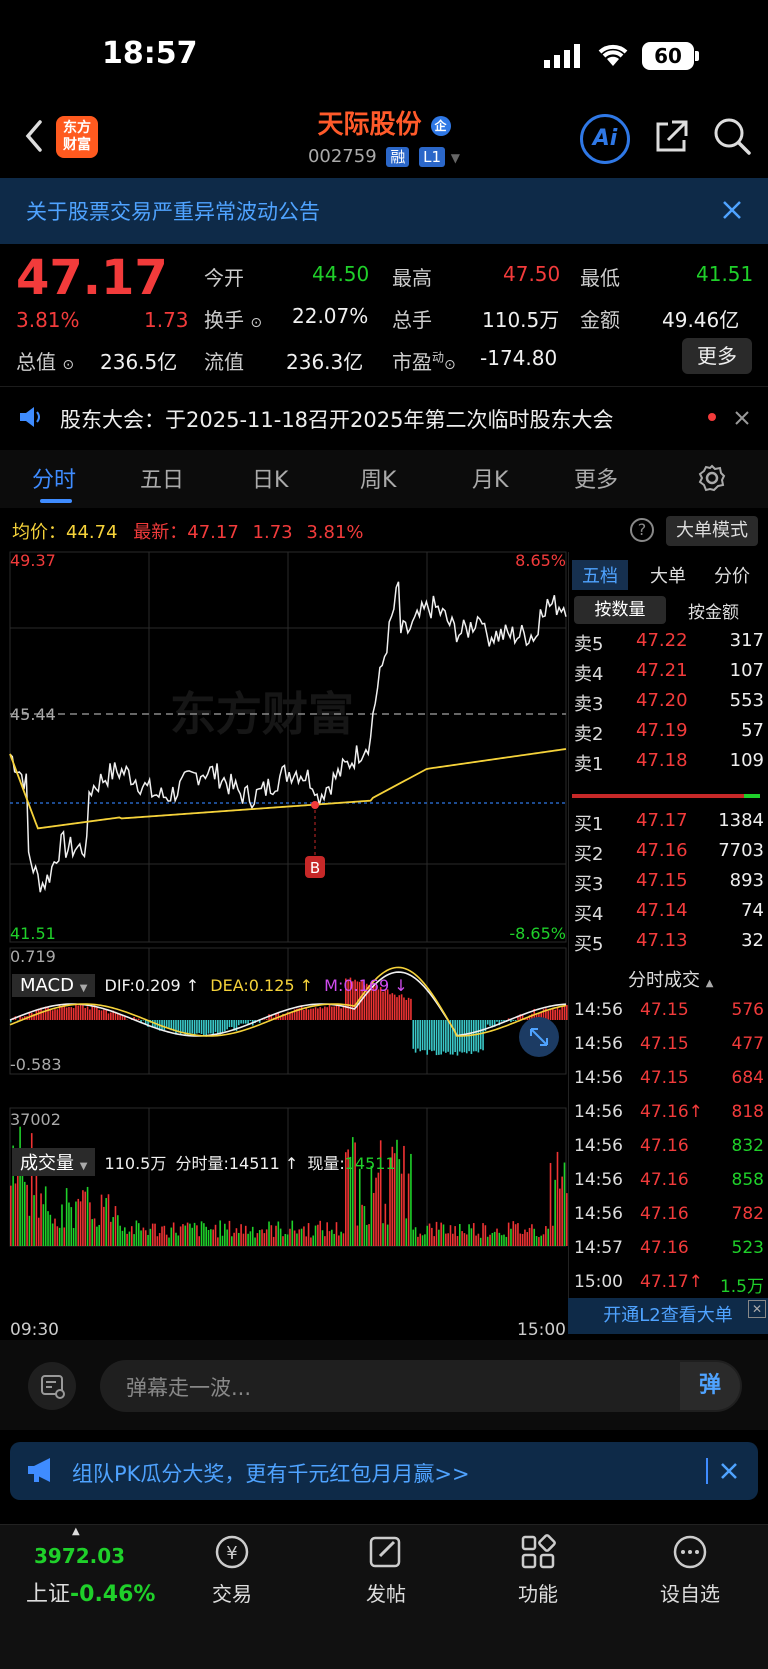 The height and width of the screenshot is (1669, 768). I want to click on trade-volume: 832, so click(747, 1146).